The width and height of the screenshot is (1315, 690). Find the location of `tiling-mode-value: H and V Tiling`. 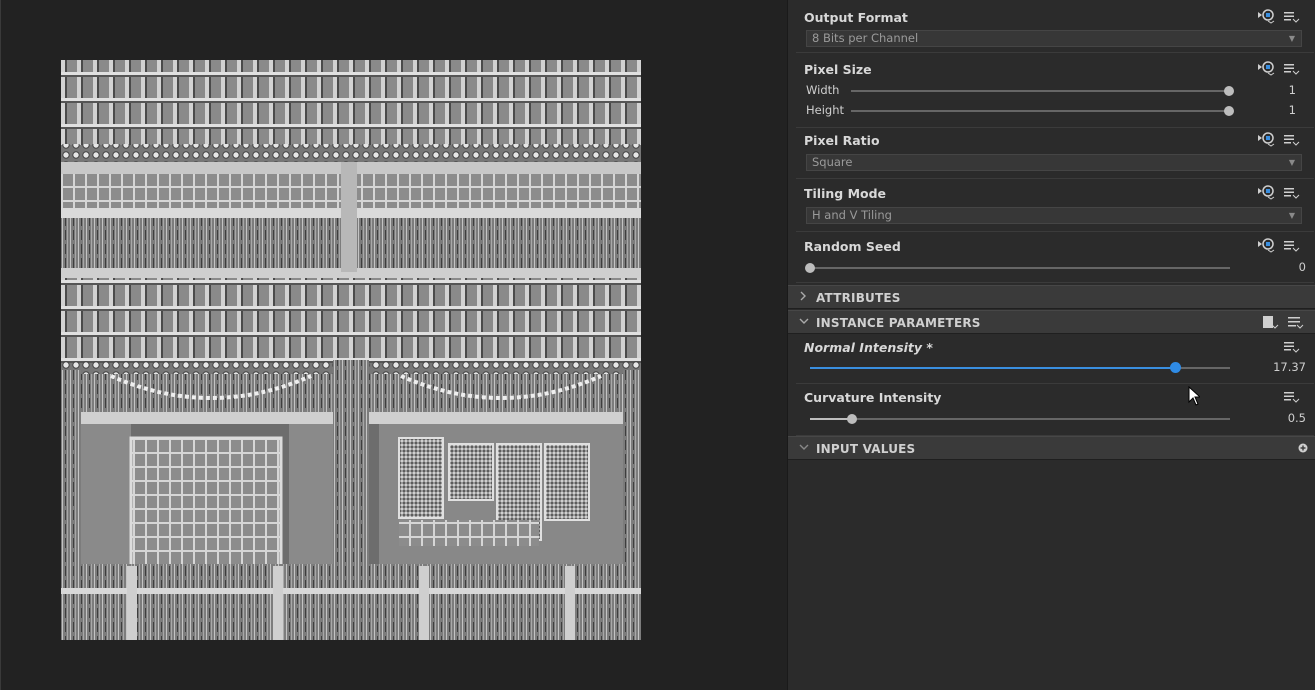

tiling-mode-value: H and V Tiling is located at coordinates (852, 215).